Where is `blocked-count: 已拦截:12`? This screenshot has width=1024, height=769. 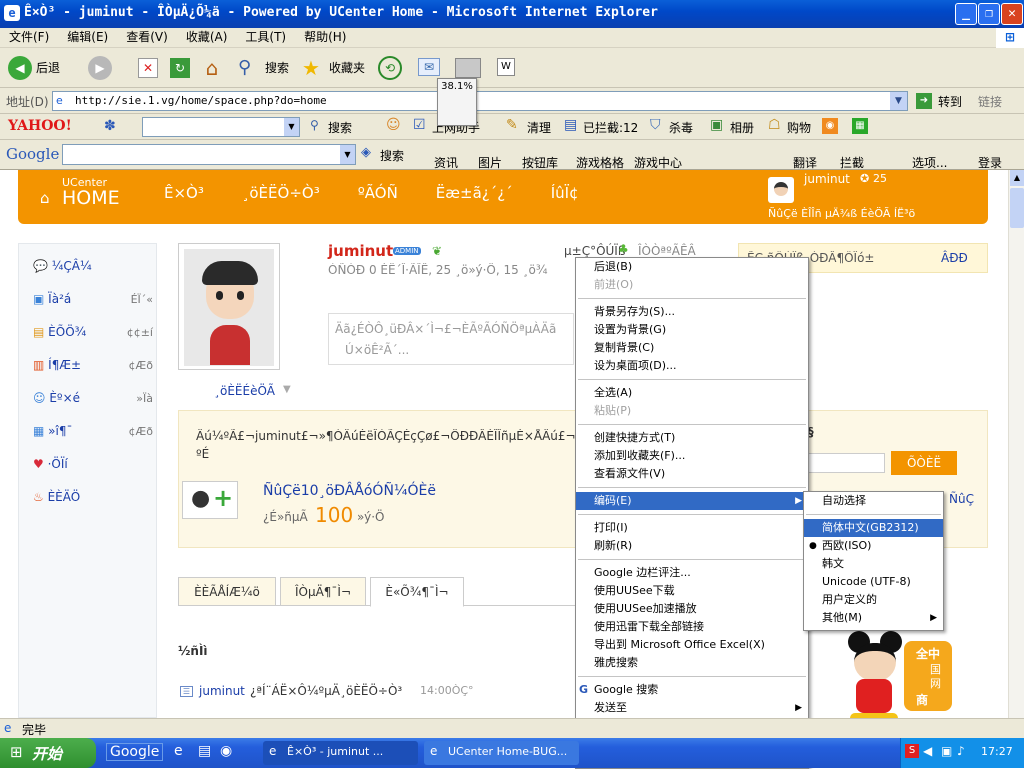 blocked-count: 已拦截:12 is located at coordinates (610, 127).